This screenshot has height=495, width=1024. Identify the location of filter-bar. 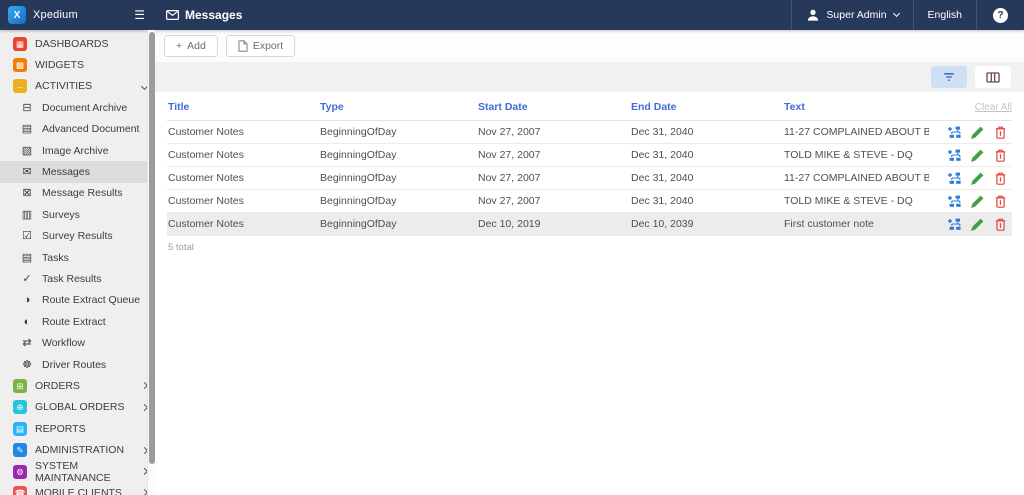
(589, 77).